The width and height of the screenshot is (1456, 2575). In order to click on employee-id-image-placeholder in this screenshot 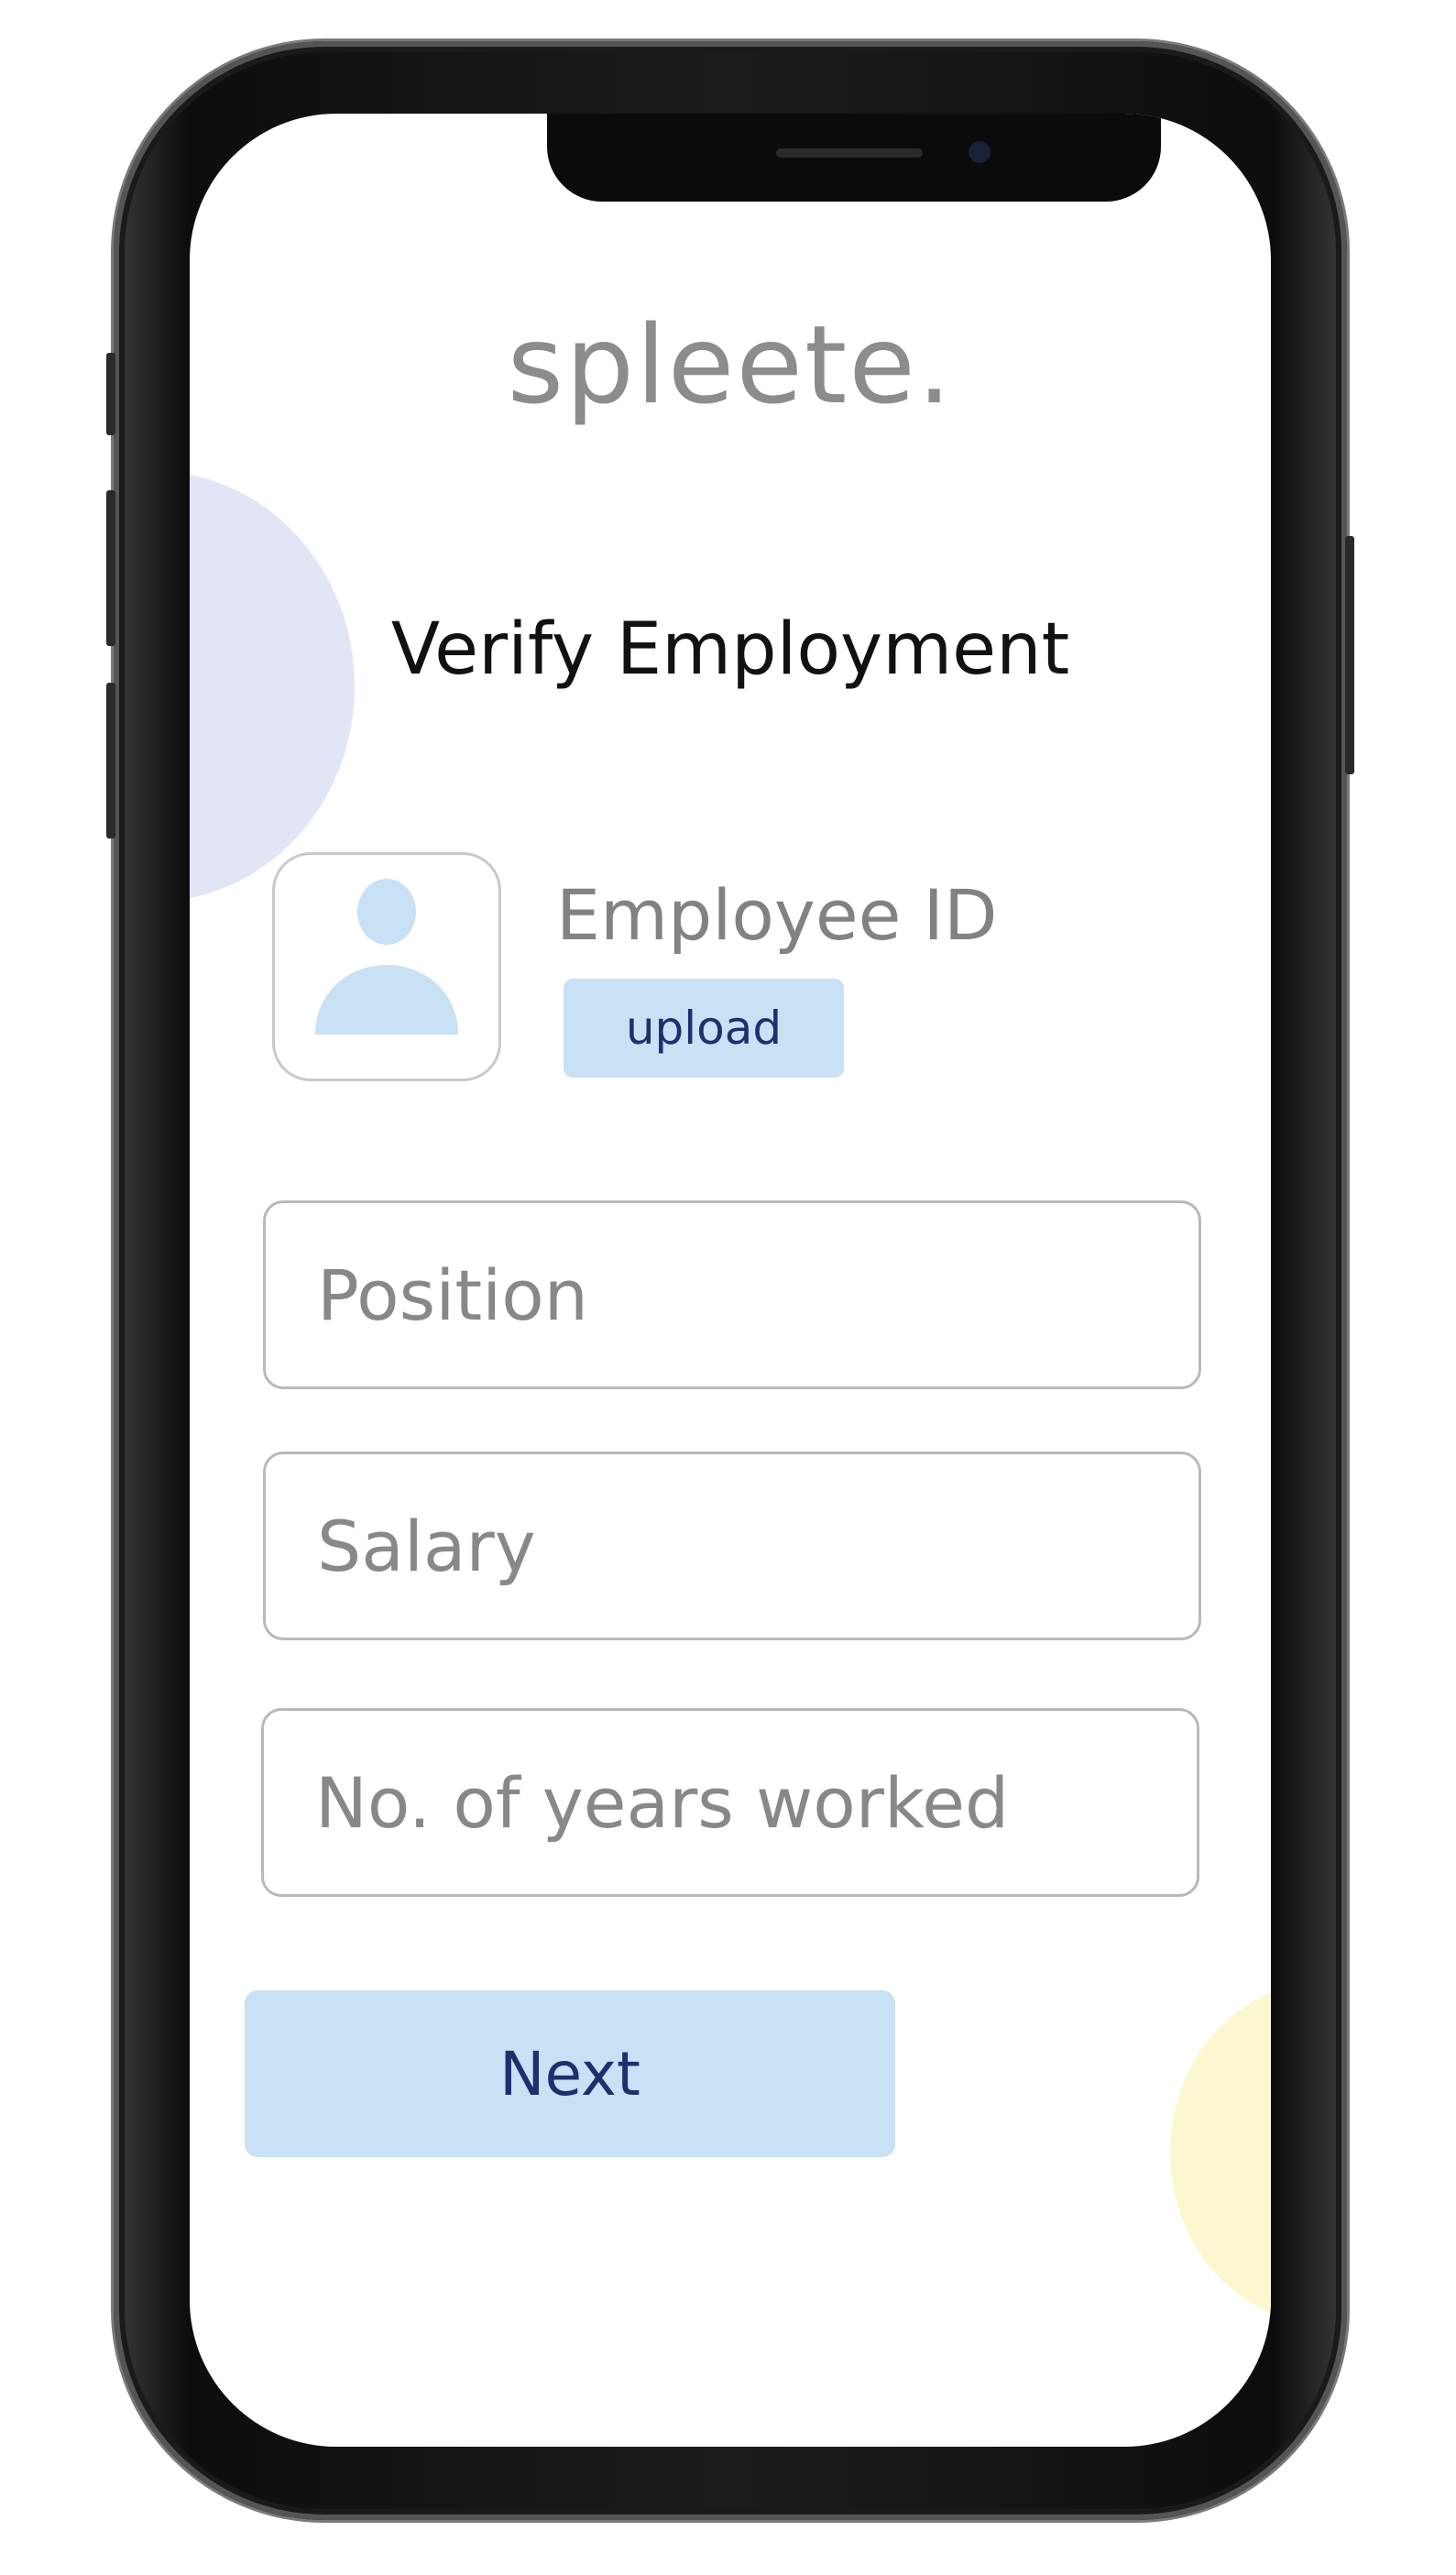, I will do `click(386, 966)`.